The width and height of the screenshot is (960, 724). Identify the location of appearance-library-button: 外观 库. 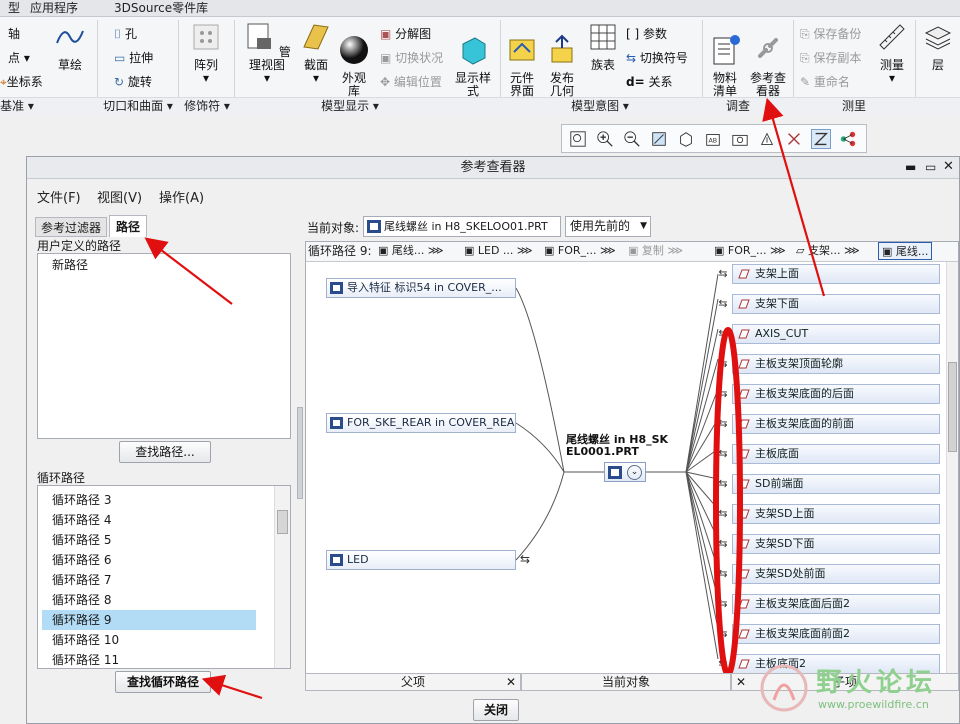
(354, 59).